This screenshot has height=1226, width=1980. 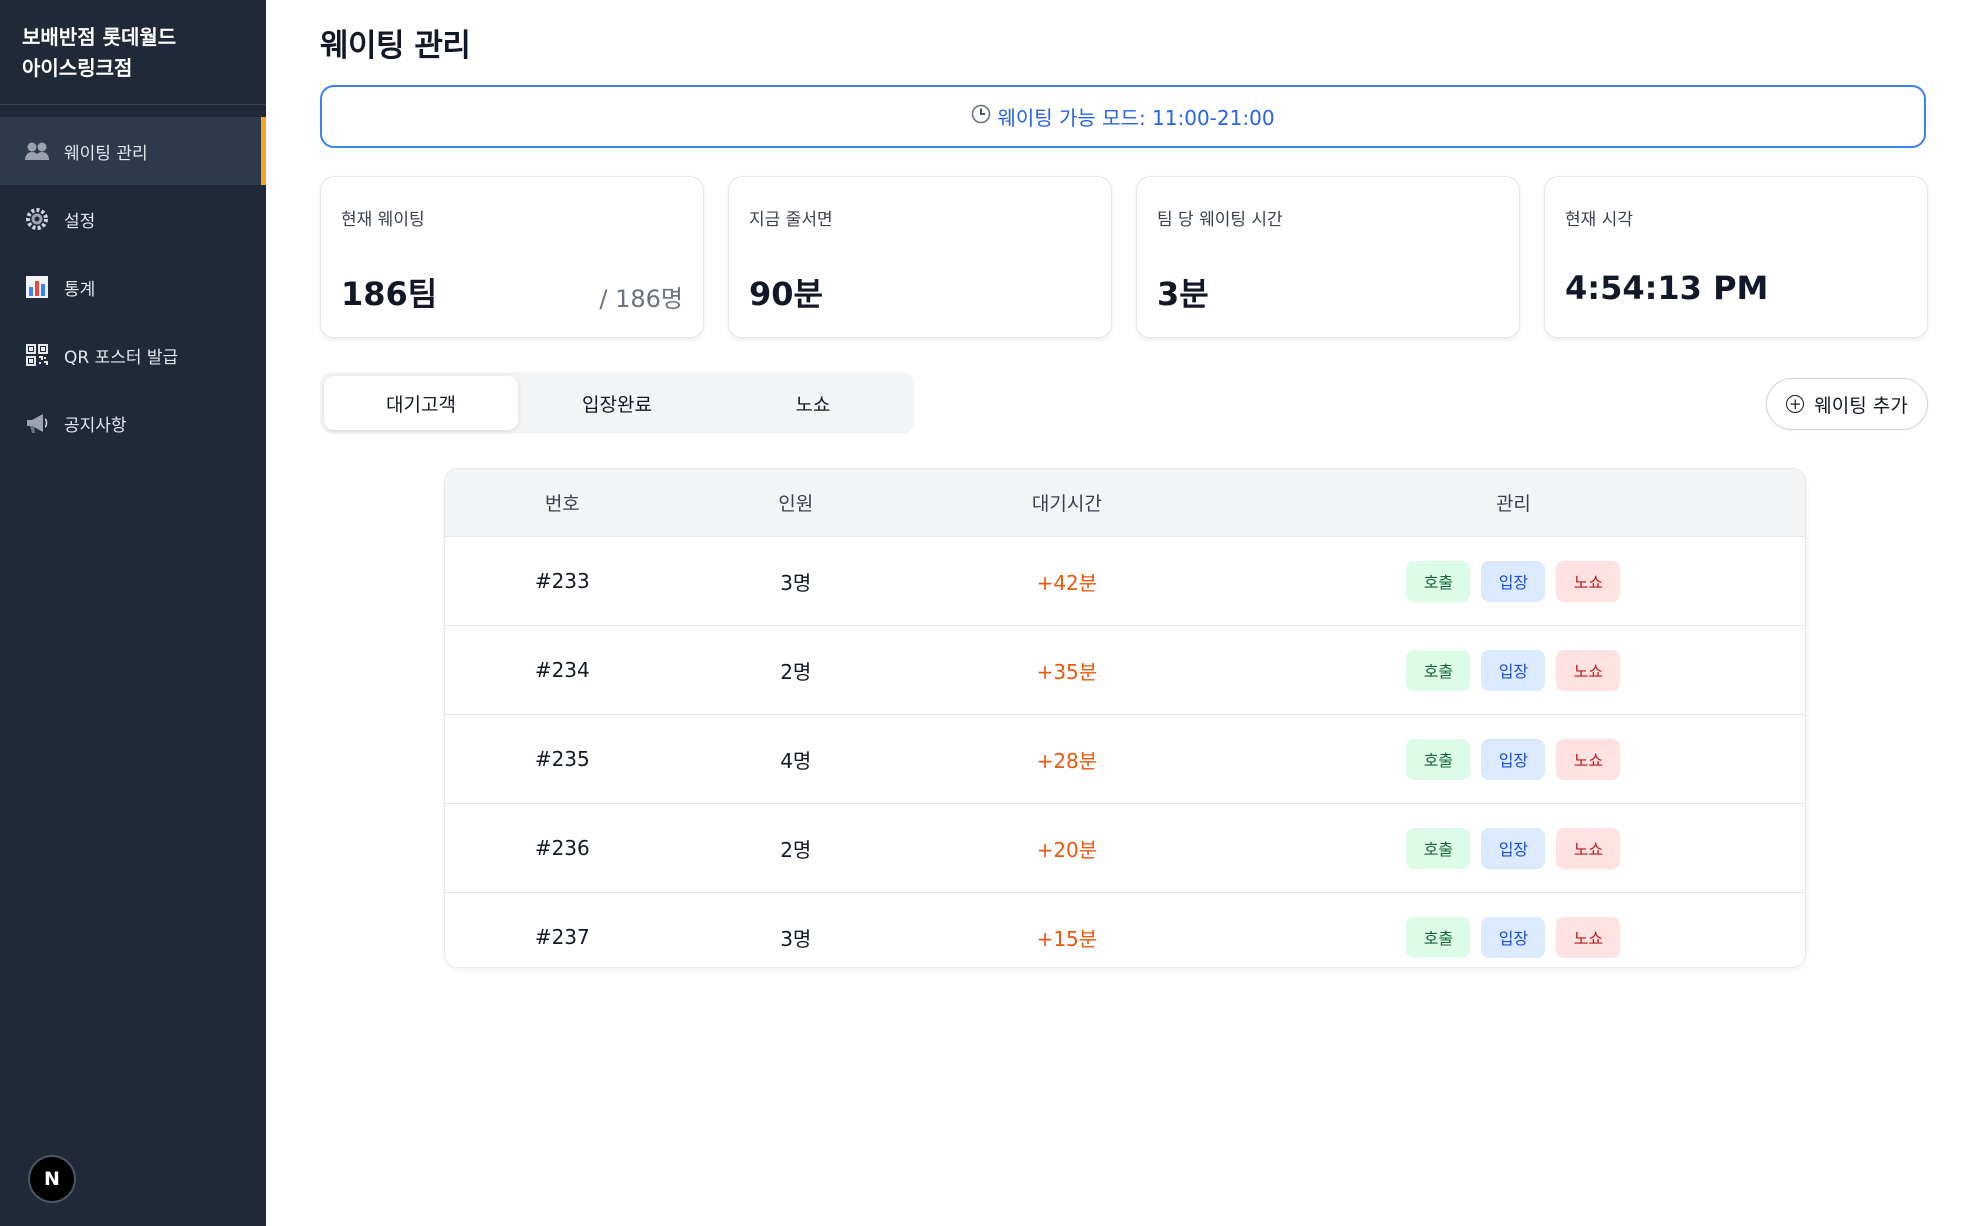 I want to click on clock-icon, so click(x=981, y=116).